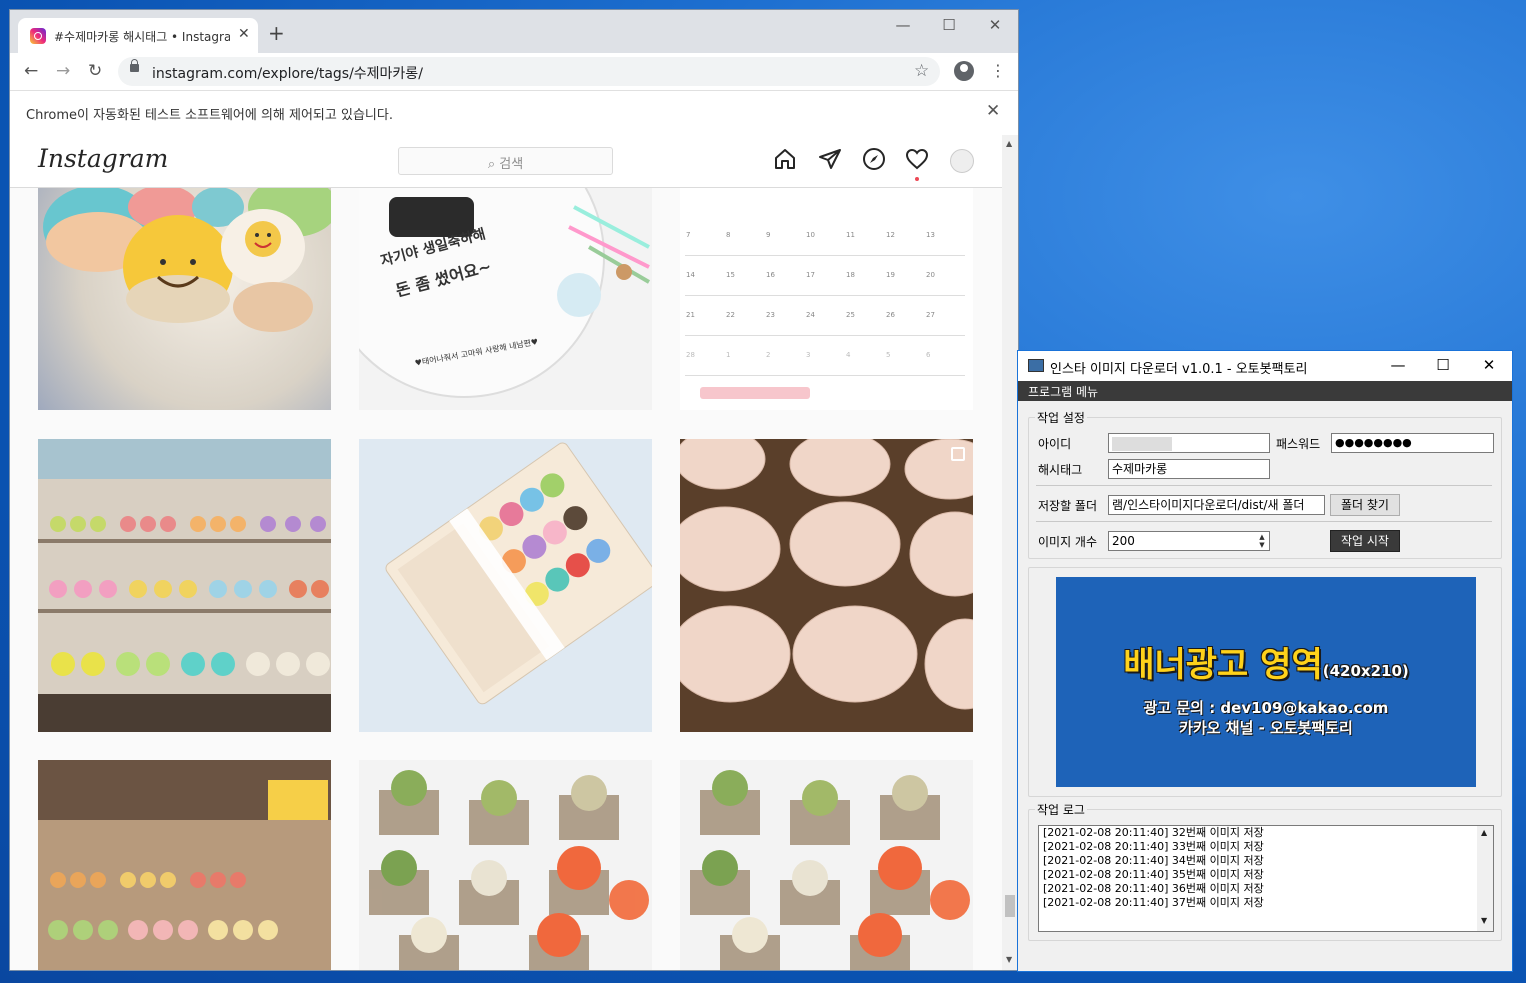  Describe the element at coordinates (1063, 391) in the screenshot. I see `menu-program: 프로그램 메뉴` at that location.